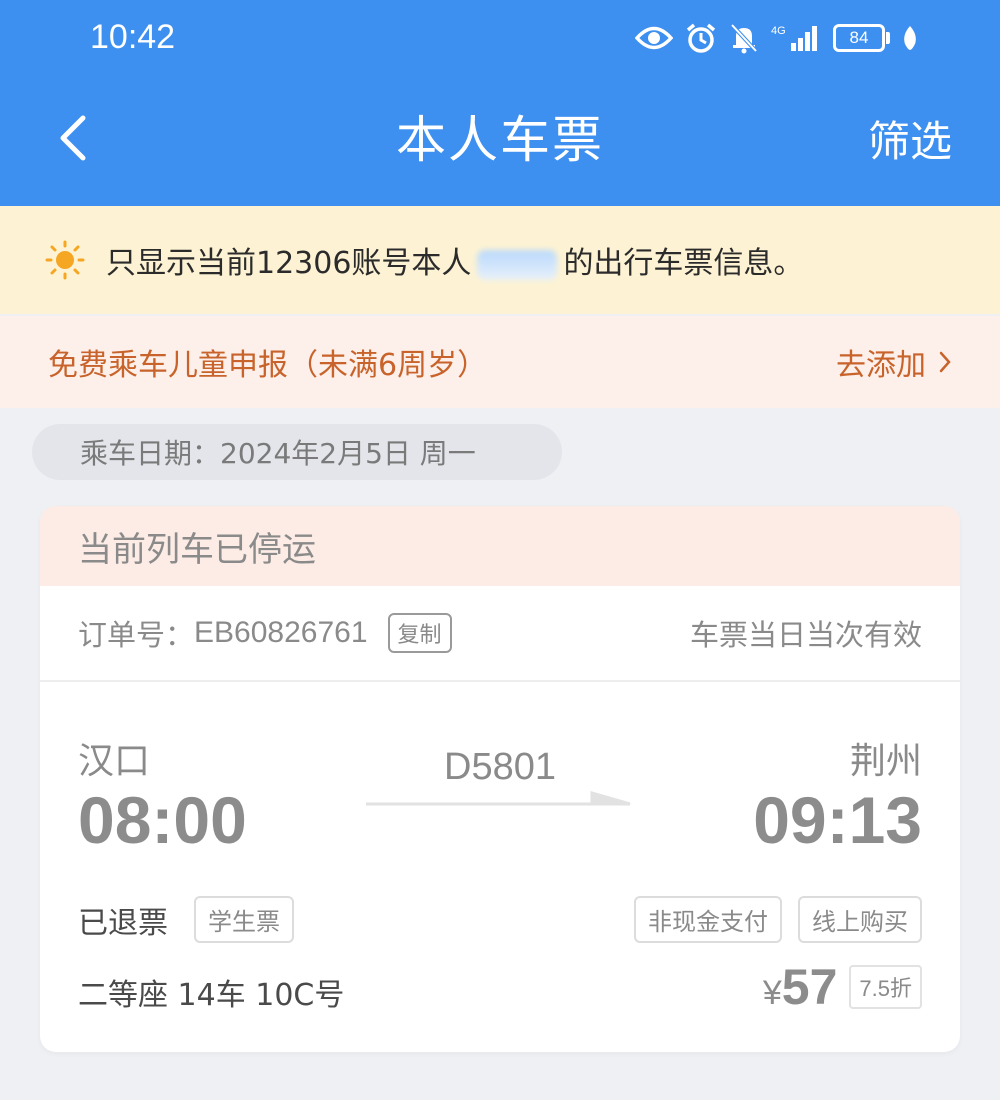 The height and width of the screenshot is (1100, 1000). What do you see at coordinates (842, 987) in the screenshot?
I see `price-row: ¥57 7.5折` at bounding box center [842, 987].